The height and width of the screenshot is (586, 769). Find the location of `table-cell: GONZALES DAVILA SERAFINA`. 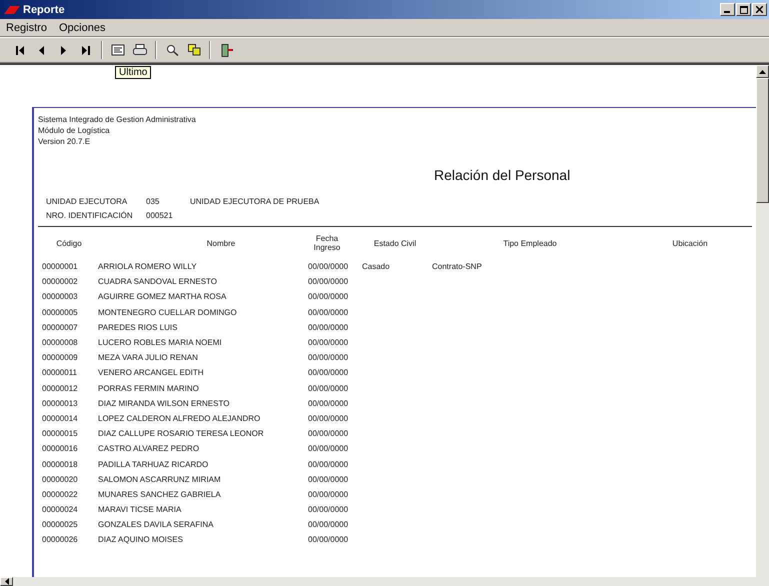

table-cell: GONZALES DAVILA SERAFINA is located at coordinates (156, 525).